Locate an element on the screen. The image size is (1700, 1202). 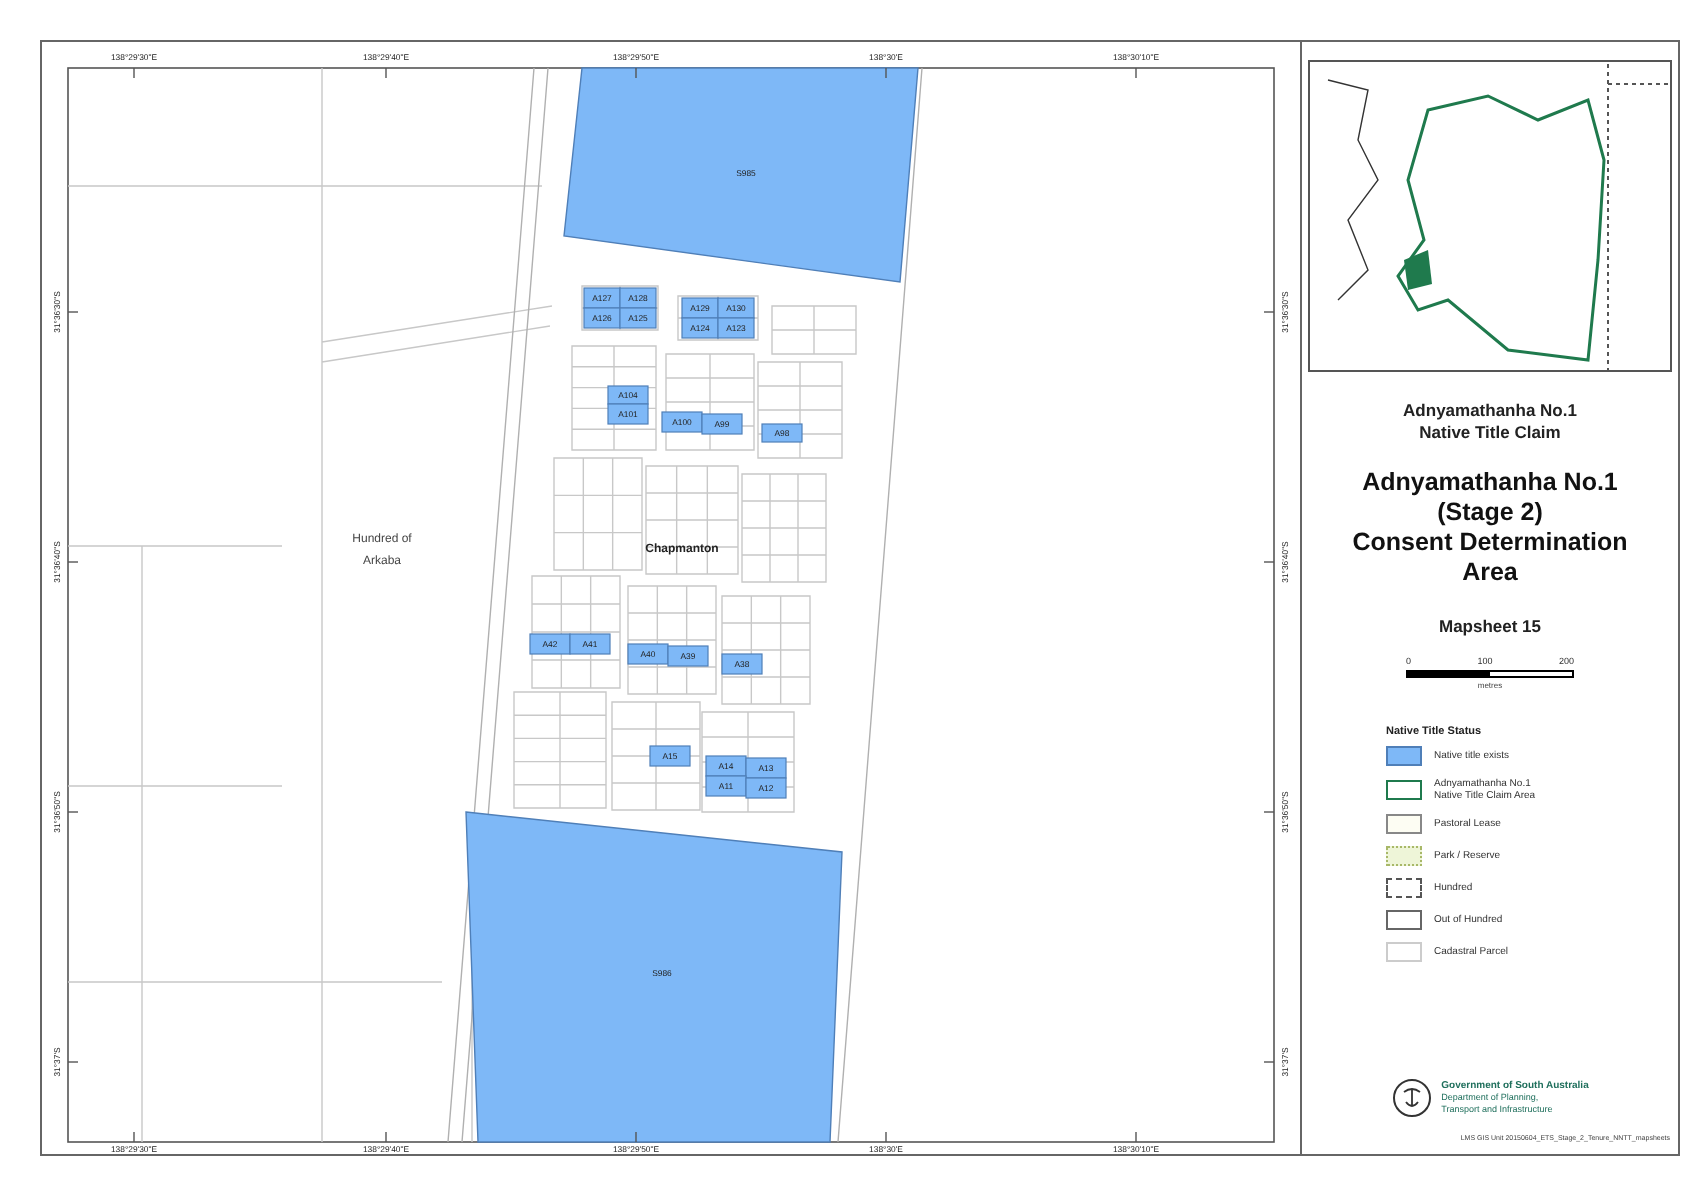
government-logo-icon is located at coordinates (1411, 1098).